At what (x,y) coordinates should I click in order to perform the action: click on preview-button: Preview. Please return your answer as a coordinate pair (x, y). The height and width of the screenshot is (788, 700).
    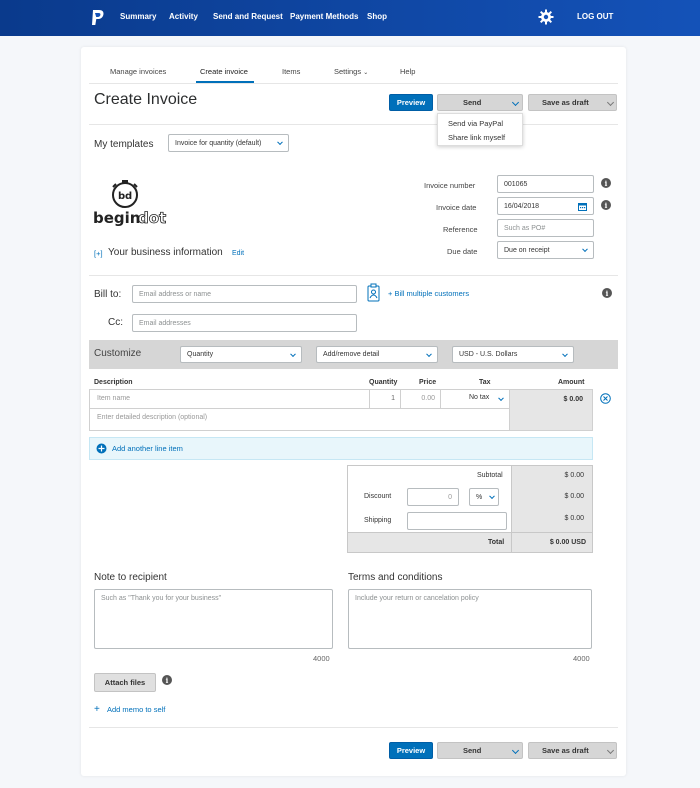
    Looking at the image, I should click on (411, 102).